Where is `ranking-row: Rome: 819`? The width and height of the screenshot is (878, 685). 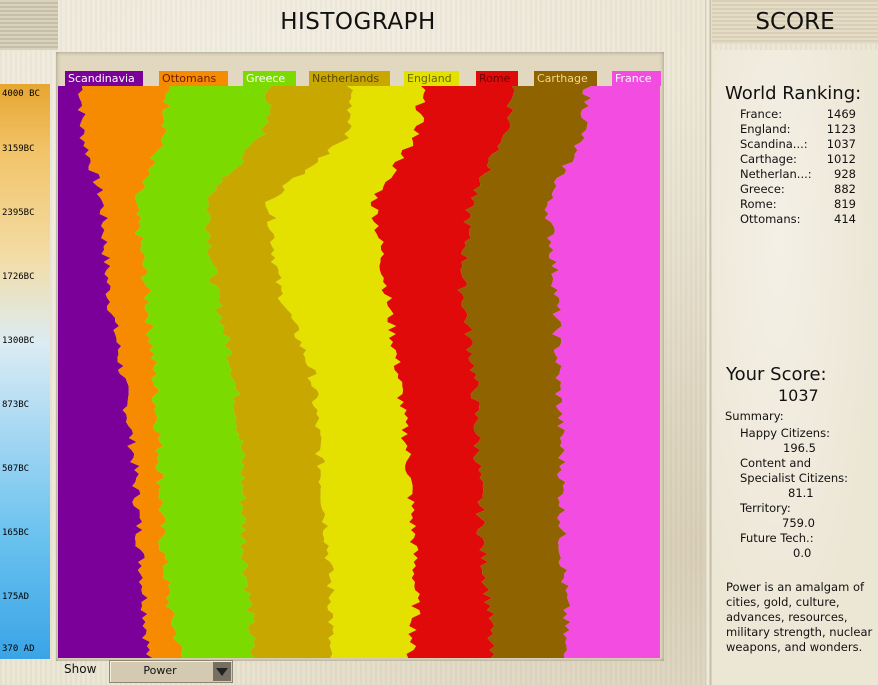
ranking-row: Rome: 819 is located at coordinates (798, 204).